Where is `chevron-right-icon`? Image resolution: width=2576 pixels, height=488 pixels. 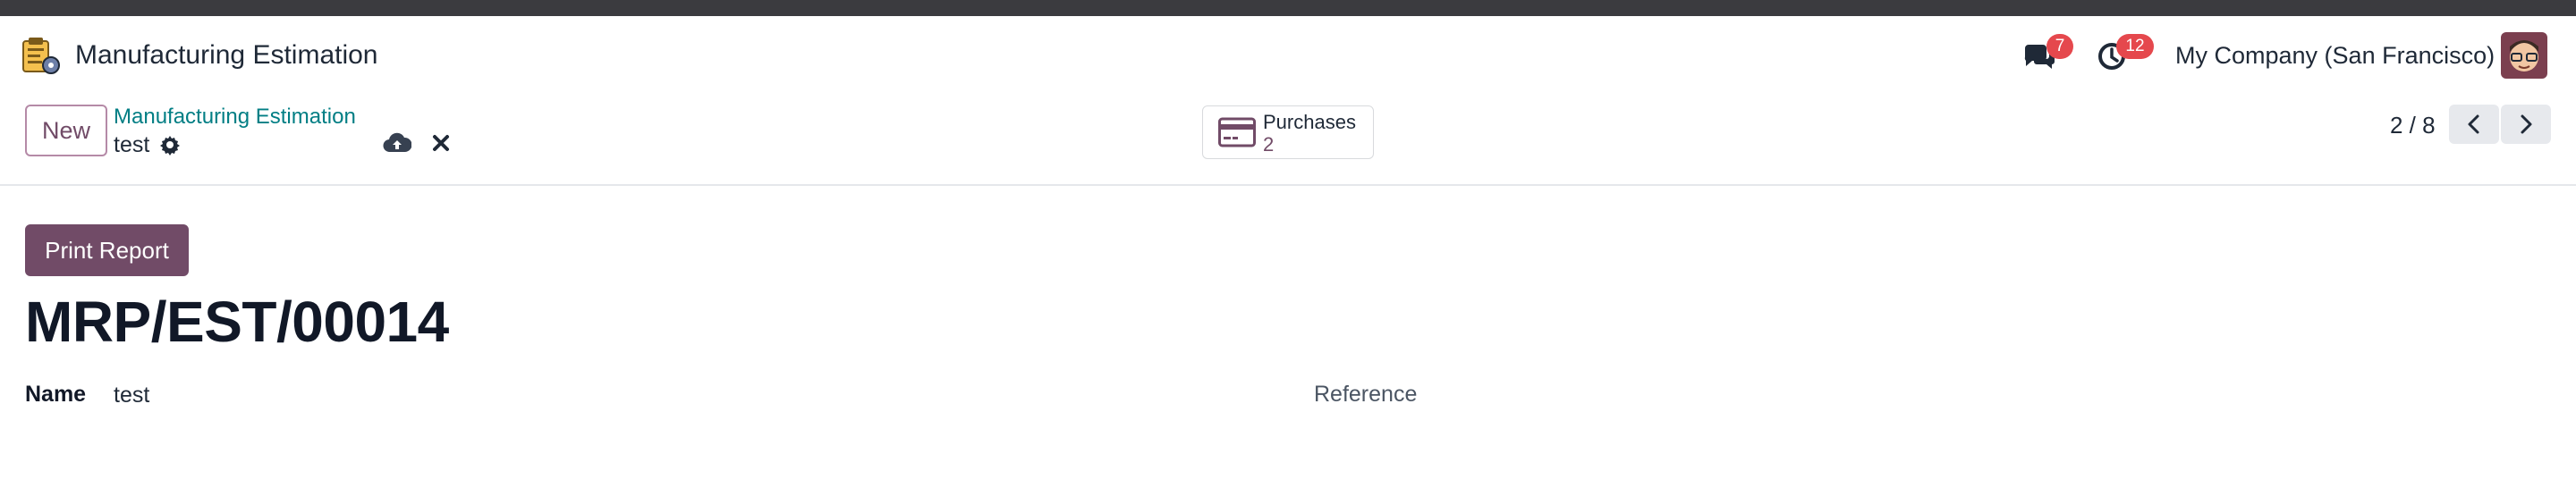
chevron-right-icon is located at coordinates (2526, 124).